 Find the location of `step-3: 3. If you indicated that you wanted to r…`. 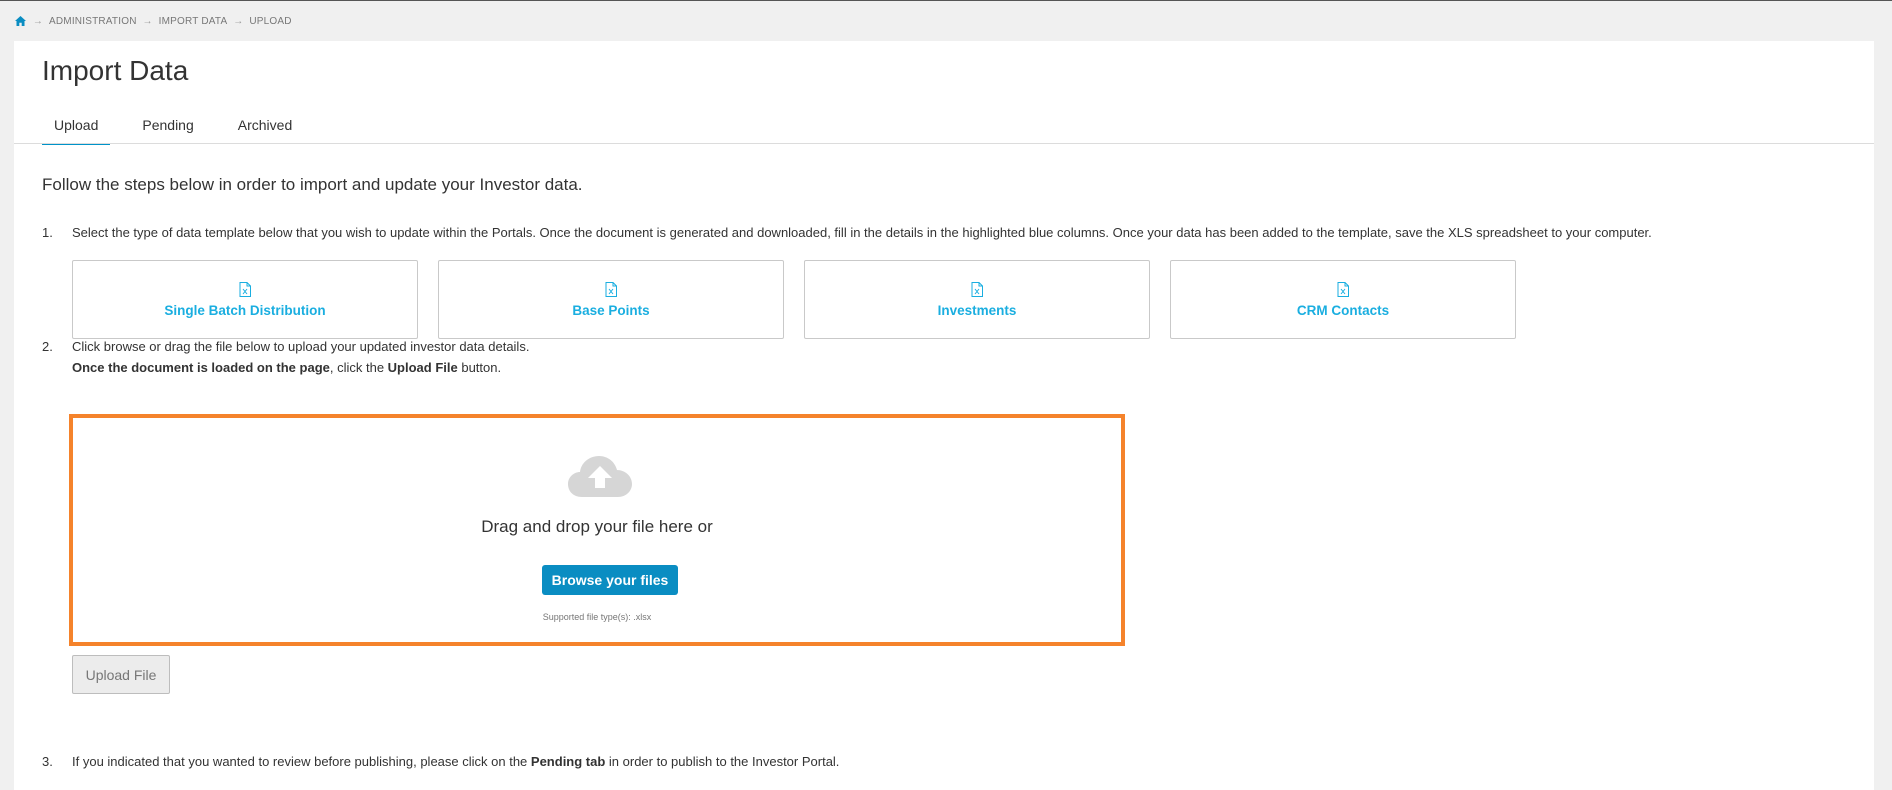

step-3: 3. If you indicated that you wanted to r… is located at coordinates (642, 761).